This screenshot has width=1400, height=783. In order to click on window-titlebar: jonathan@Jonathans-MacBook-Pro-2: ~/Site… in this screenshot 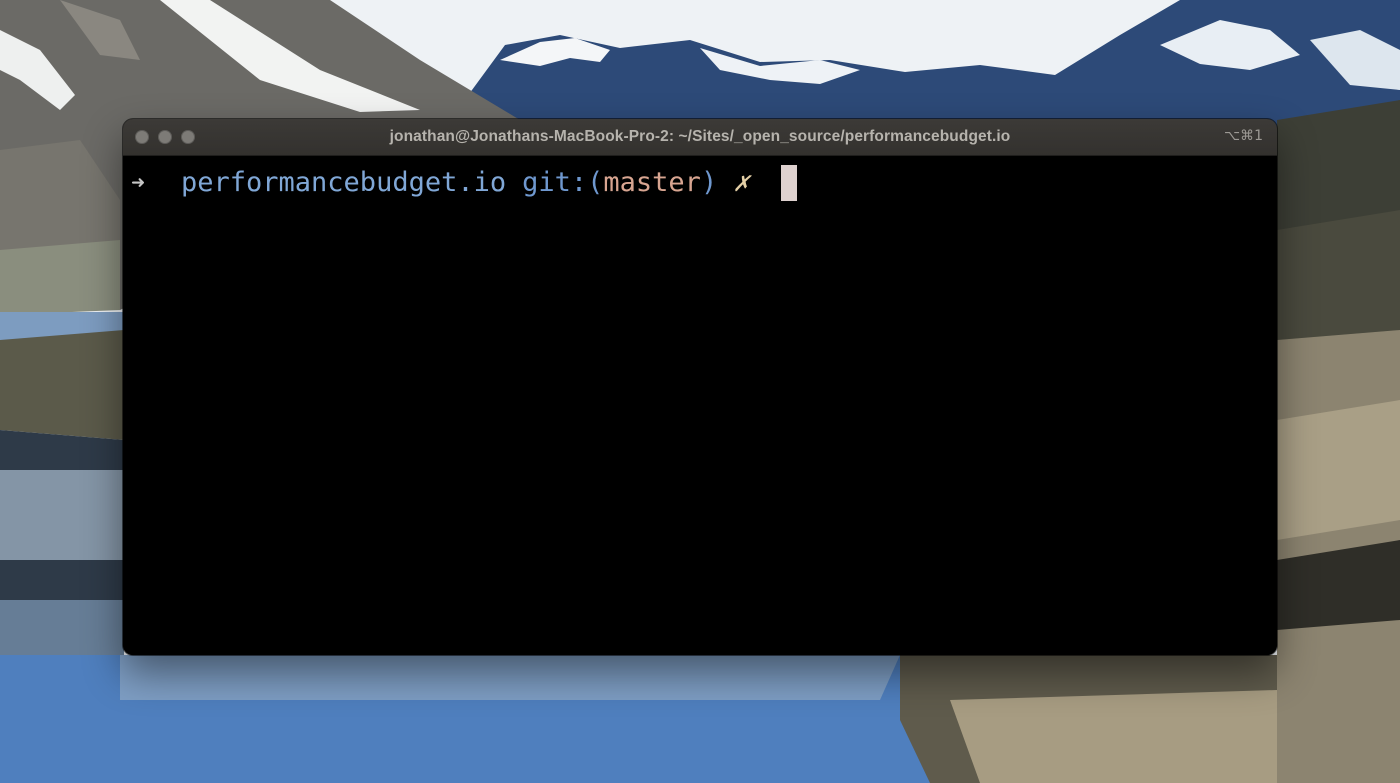, I will do `click(700, 137)`.